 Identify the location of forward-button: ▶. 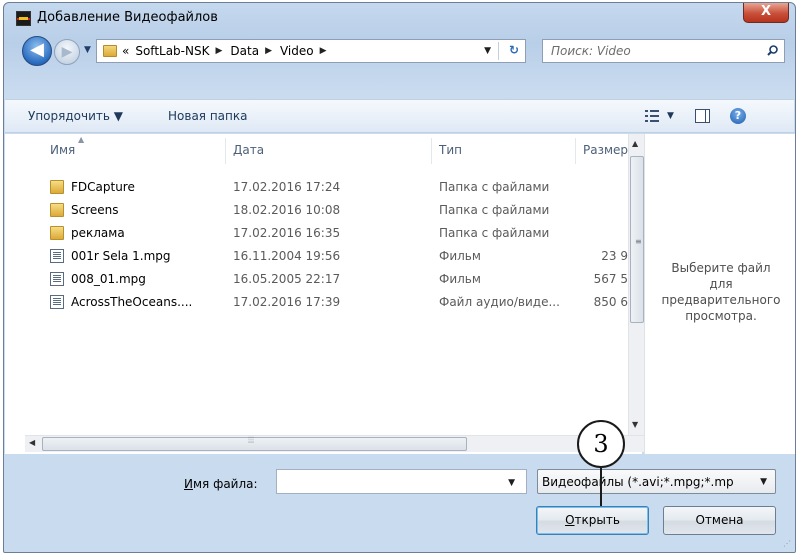
(67, 52).